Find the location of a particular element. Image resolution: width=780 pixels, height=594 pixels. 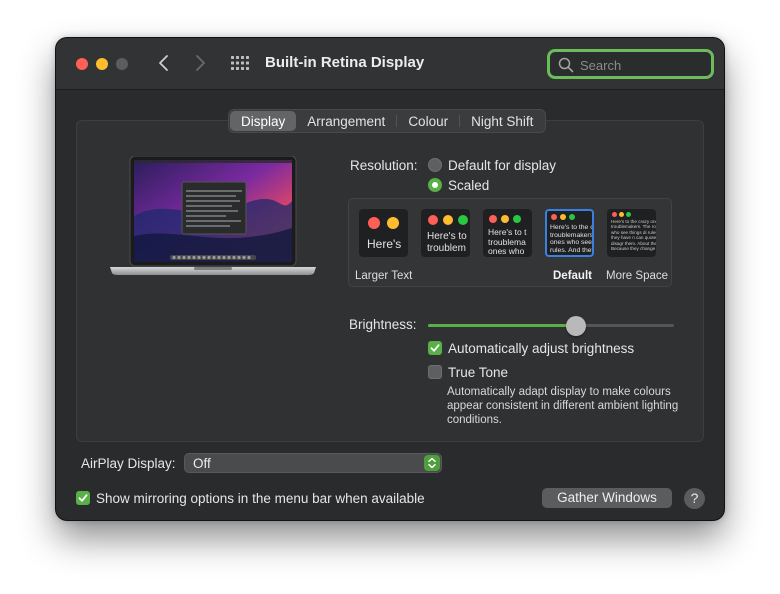

tab-night-shift: Night Shift is located at coordinates (502, 121).